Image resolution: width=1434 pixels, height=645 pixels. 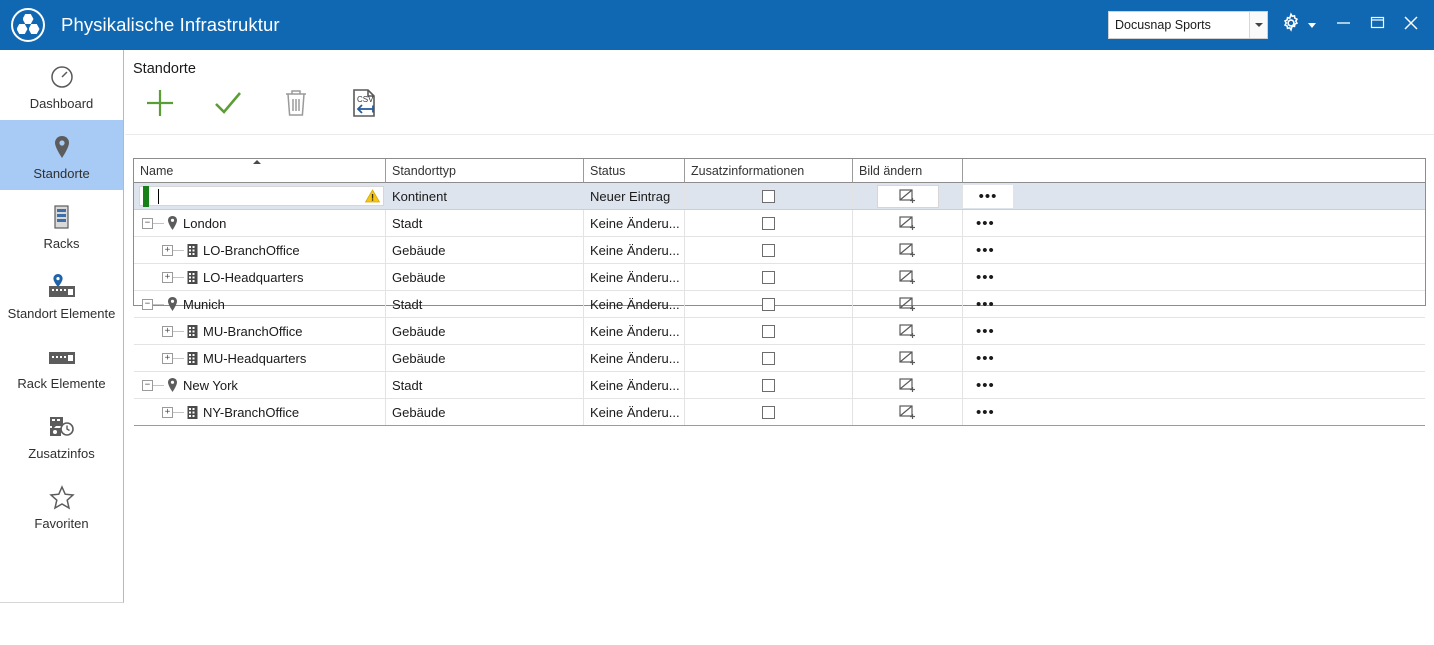 I want to click on cell-standorttyp: Kontinent, so click(x=485, y=196).